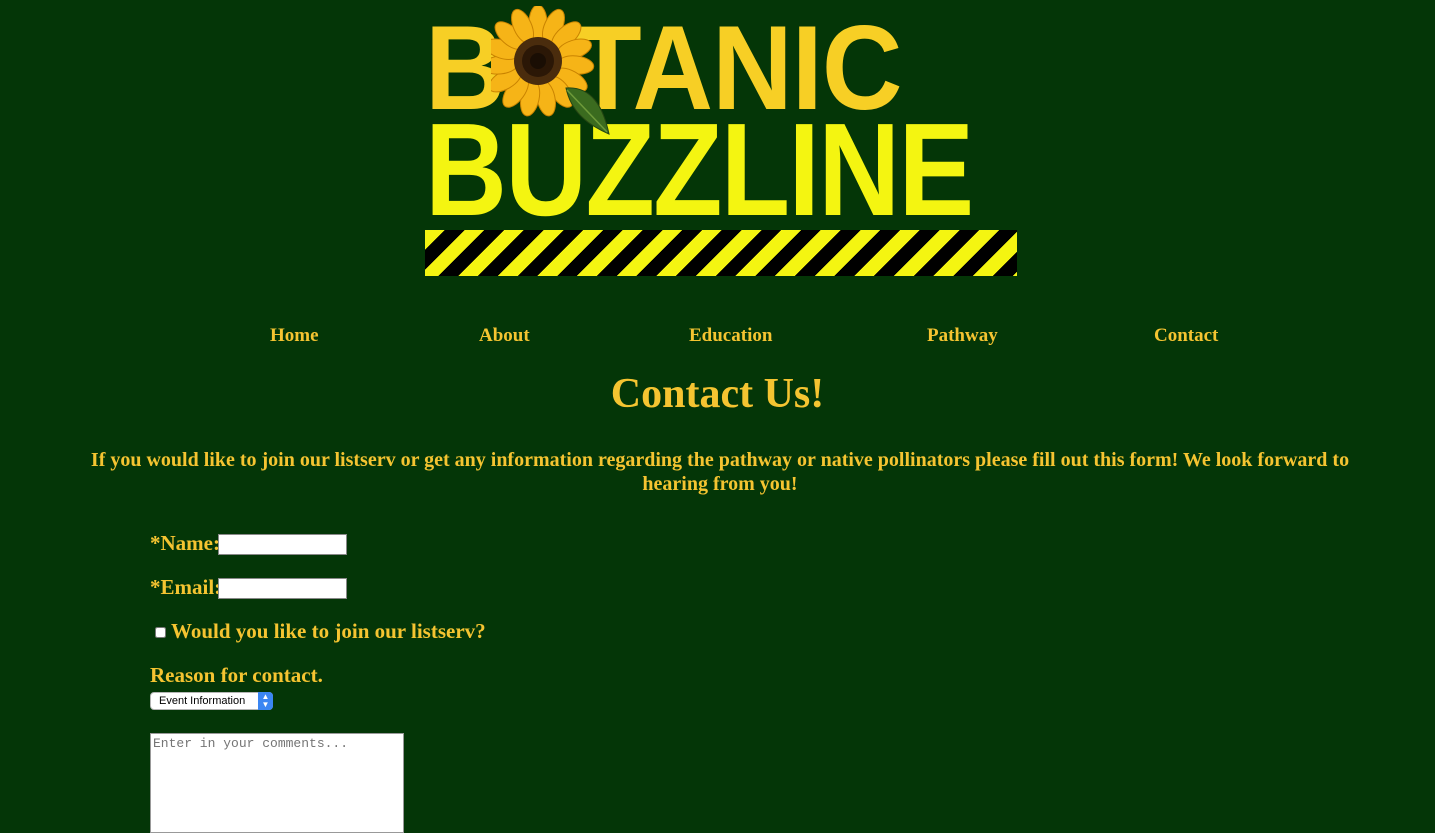 The width and height of the screenshot is (1435, 833). Describe the element at coordinates (282, 588) in the screenshot. I see `email-input` at that location.